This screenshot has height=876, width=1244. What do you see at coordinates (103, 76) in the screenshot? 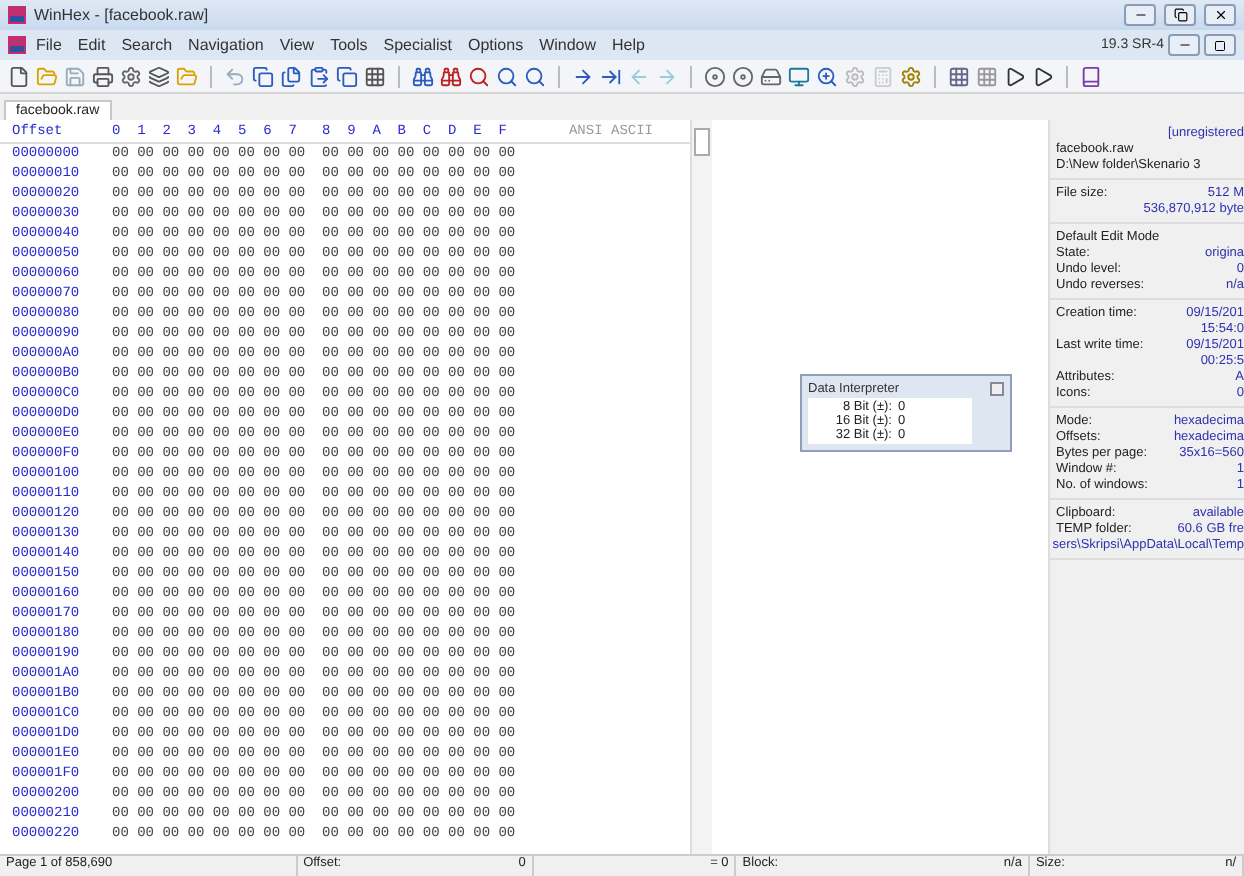
I see `printer-icon` at bounding box center [103, 76].